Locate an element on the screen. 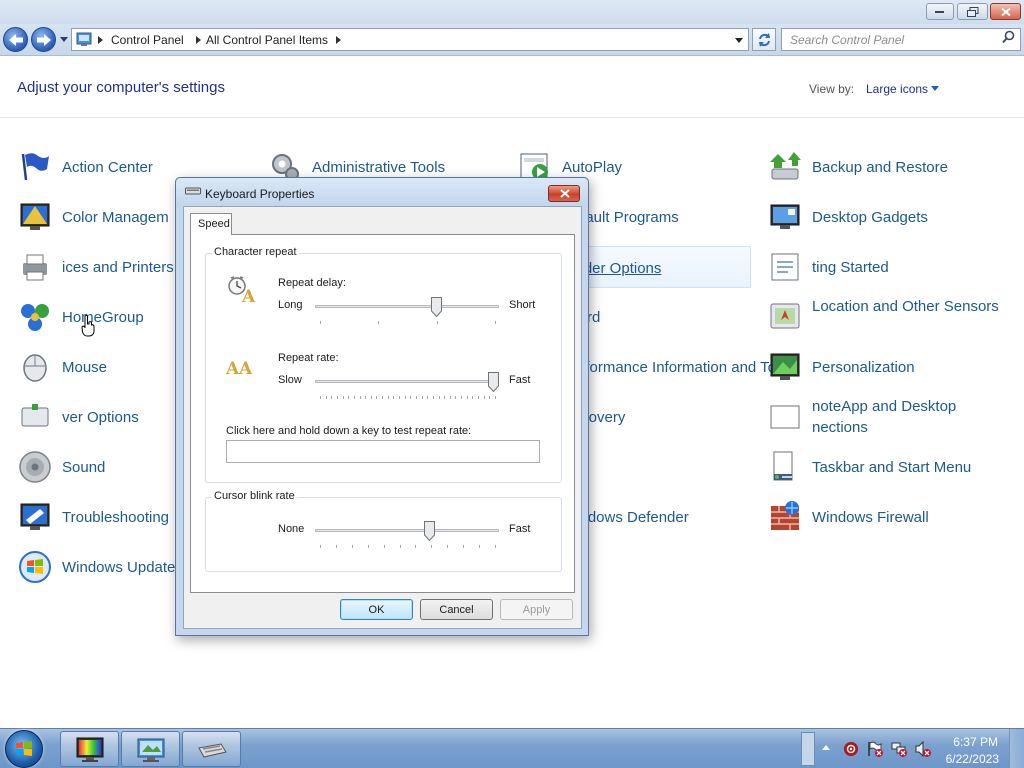  repeat-rate-slider-track is located at coordinates (407, 381).